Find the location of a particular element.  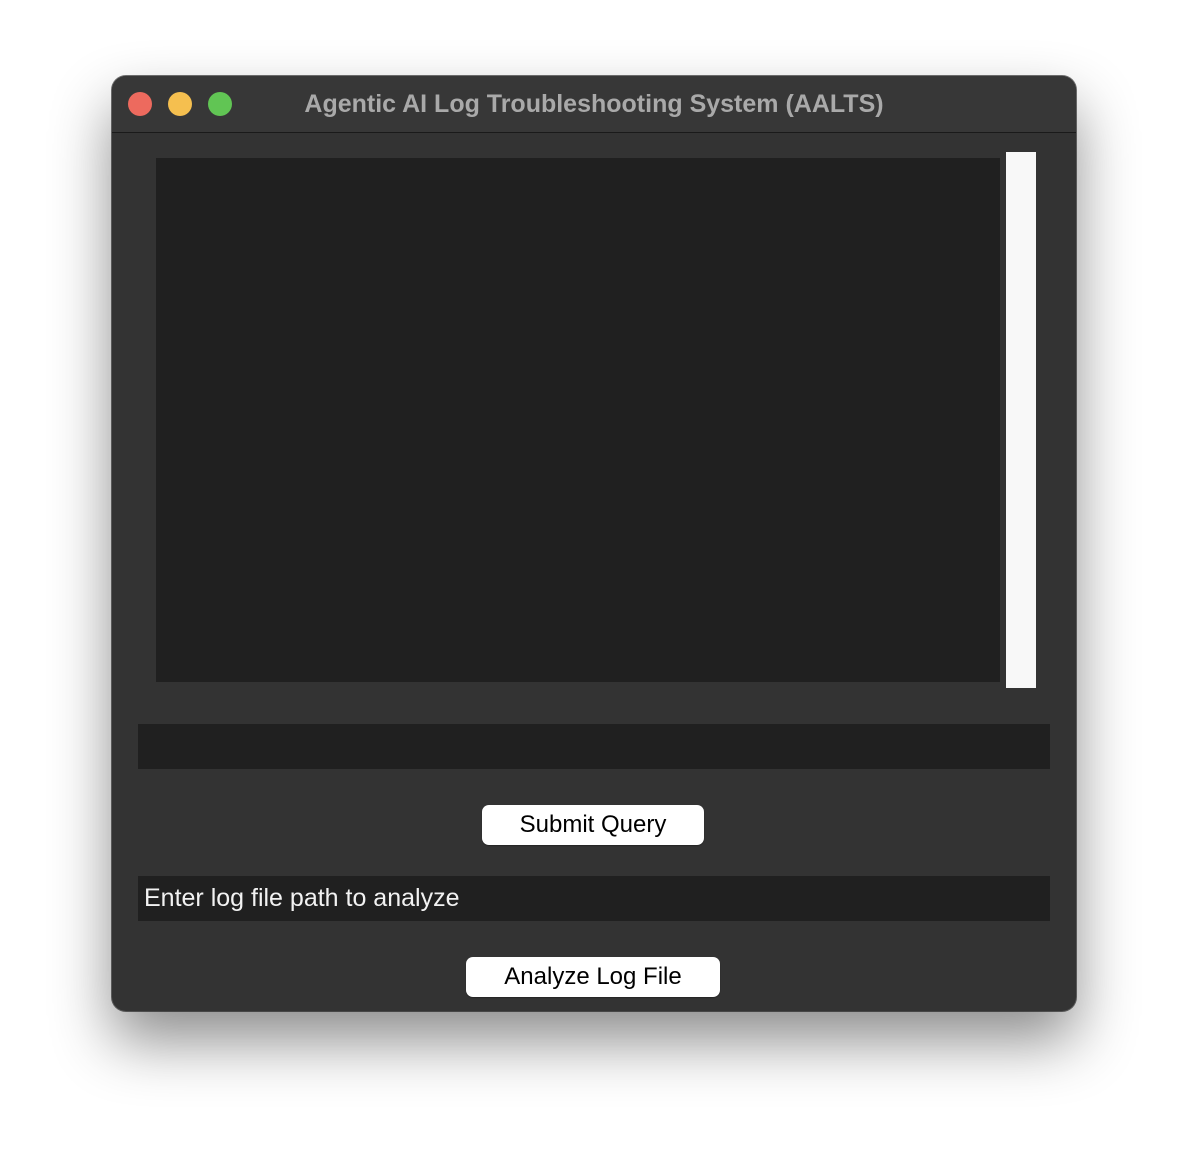

log-file-path-input: Enter log file path to analyze is located at coordinates (594, 898).